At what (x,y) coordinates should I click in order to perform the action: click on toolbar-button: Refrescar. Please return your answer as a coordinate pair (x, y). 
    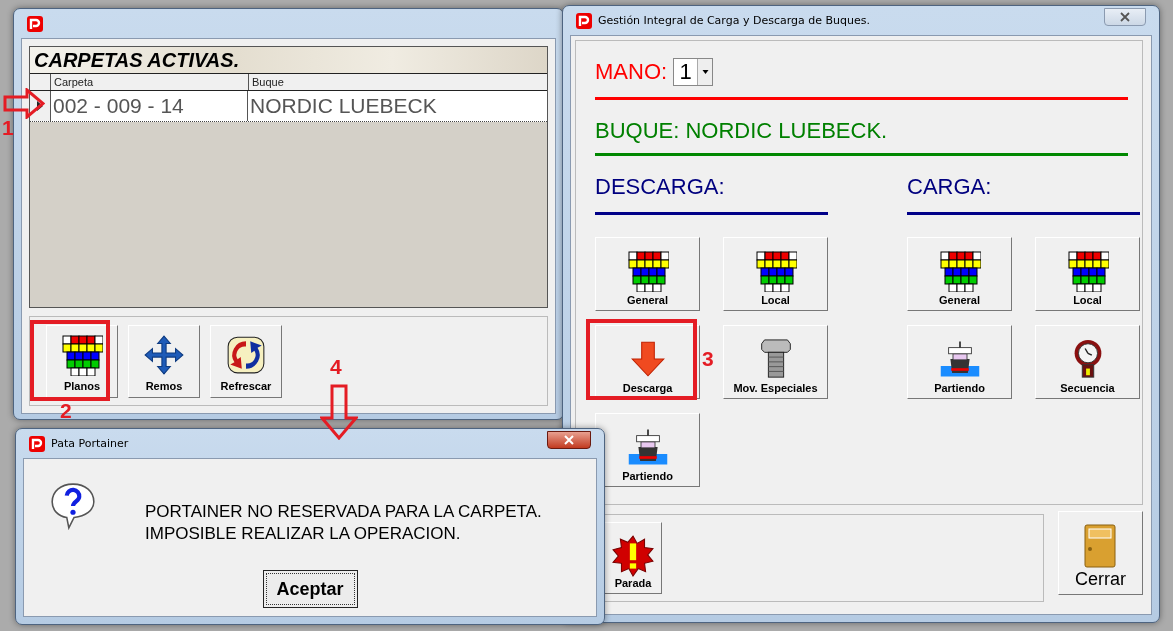
    Looking at the image, I should click on (246, 361).